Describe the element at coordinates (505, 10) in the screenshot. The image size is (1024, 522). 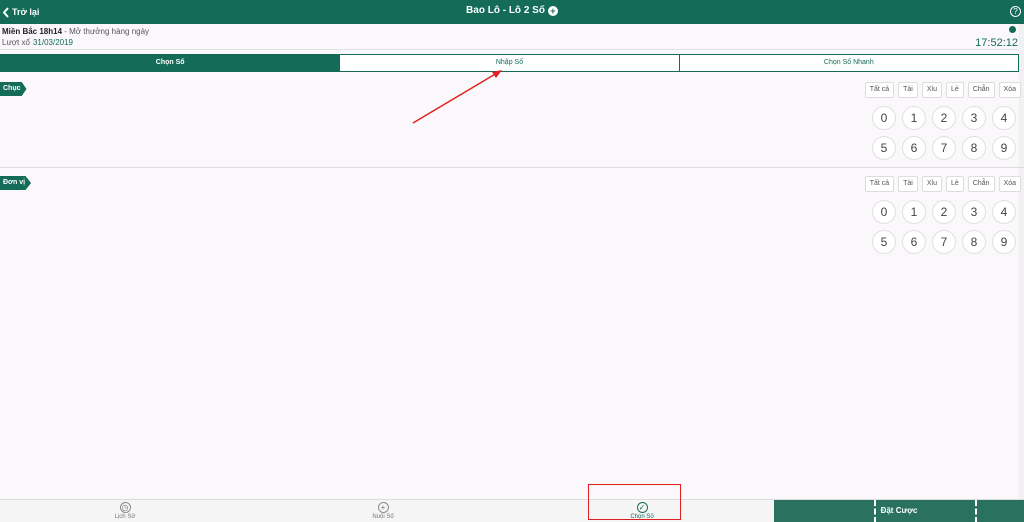
I see `page-title: Bao Lô - Lô 2 Số` at that location.